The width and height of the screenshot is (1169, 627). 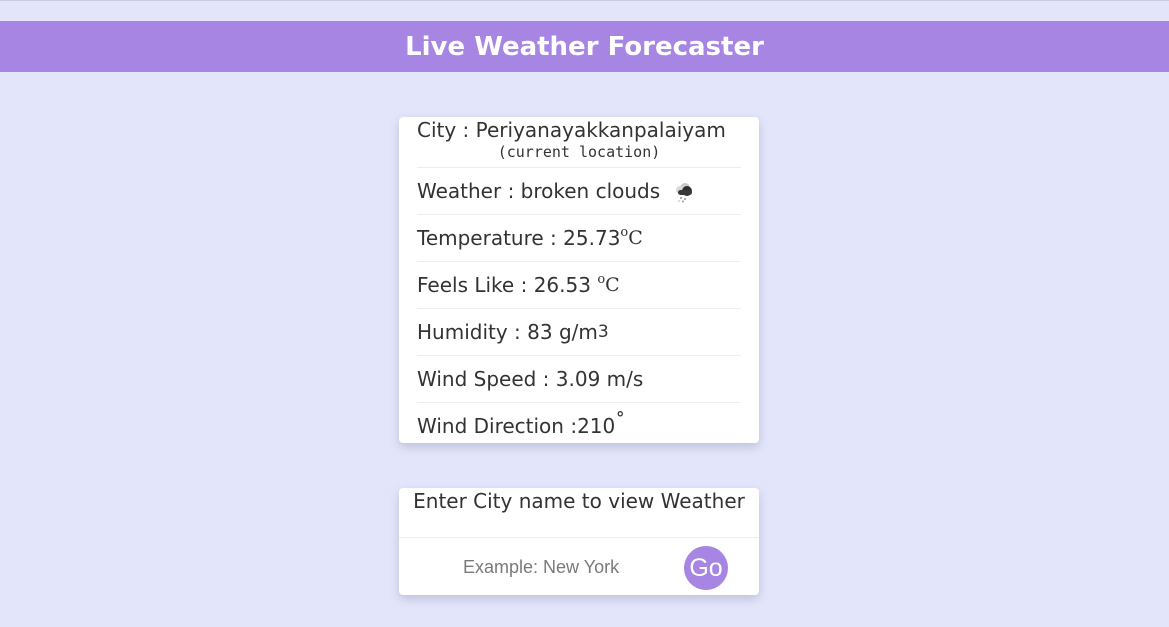 What do you see at coordinates (446, 130) in the screenshot?
I see `city-label: City :` at bounding box center [446, 130].